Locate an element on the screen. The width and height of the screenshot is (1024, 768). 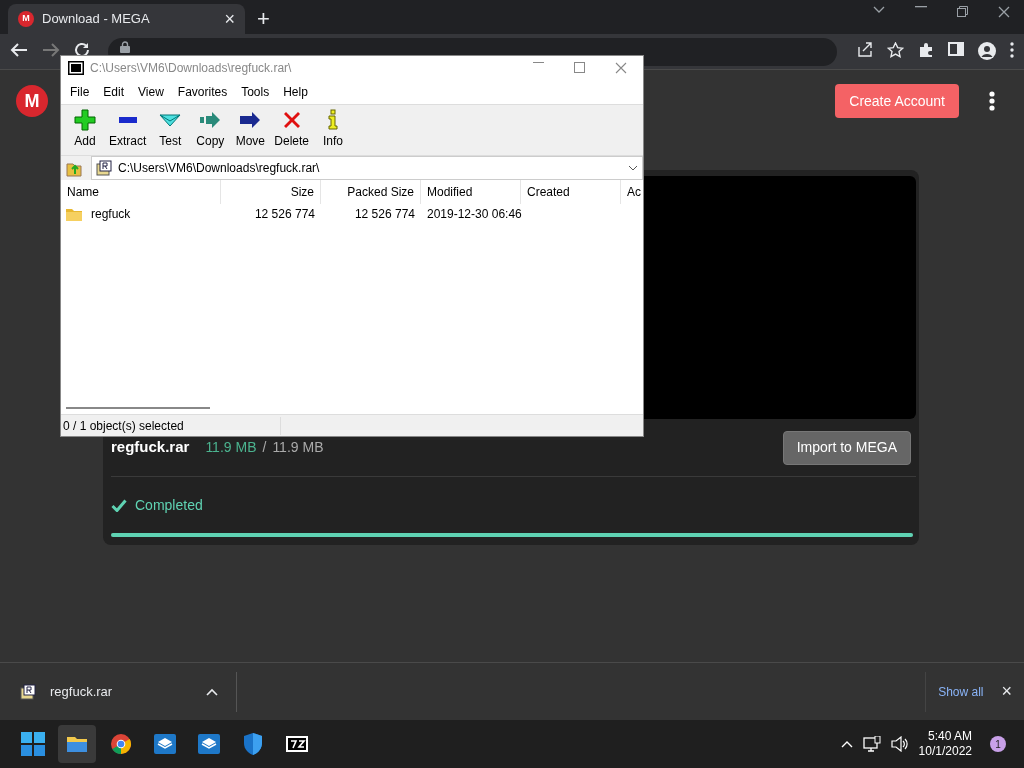
minus-icon is located at coordinates (127, 120).